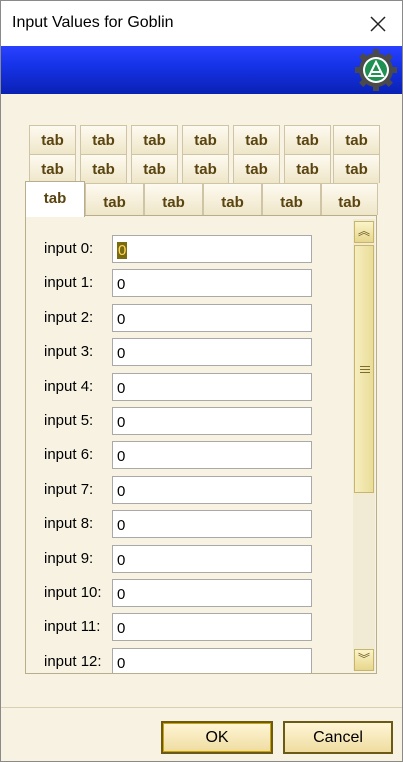 Image resolution: width=403 pixels, height=762 pixels. I want to click on input-field-12: 0, so click(212, 660).